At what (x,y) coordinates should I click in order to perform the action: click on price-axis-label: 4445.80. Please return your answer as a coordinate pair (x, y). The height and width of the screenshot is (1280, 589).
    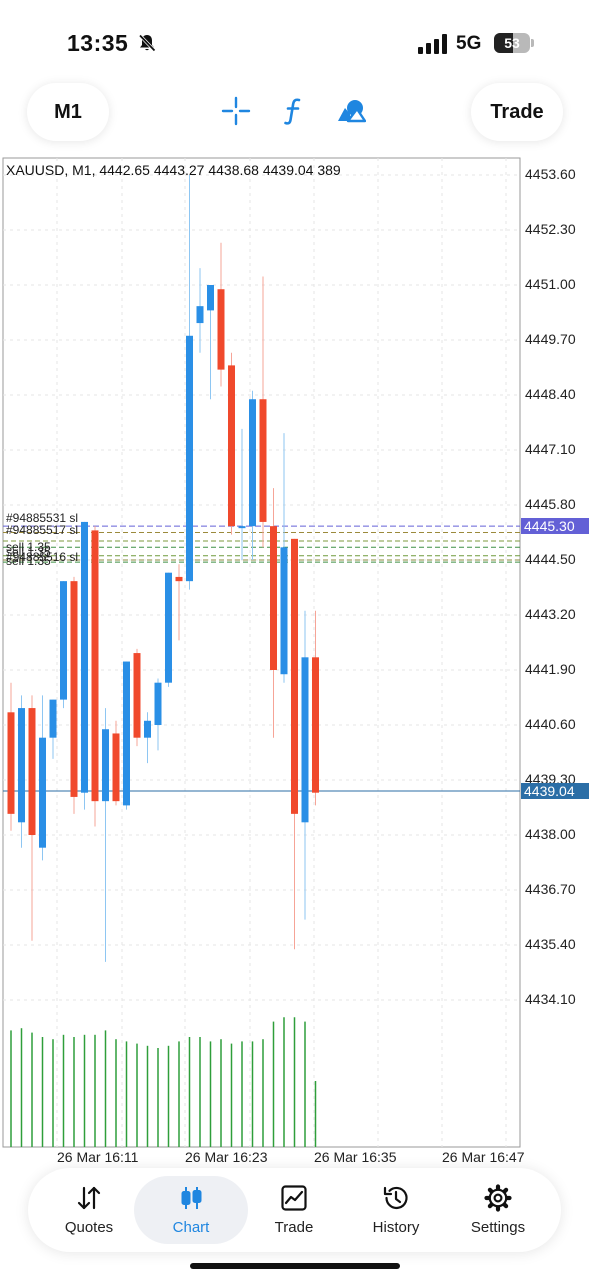
    Looking at the image, I should click on (550, 504).